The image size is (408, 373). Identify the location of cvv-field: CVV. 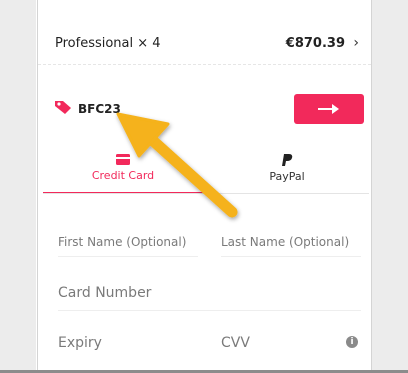
(235, 343).